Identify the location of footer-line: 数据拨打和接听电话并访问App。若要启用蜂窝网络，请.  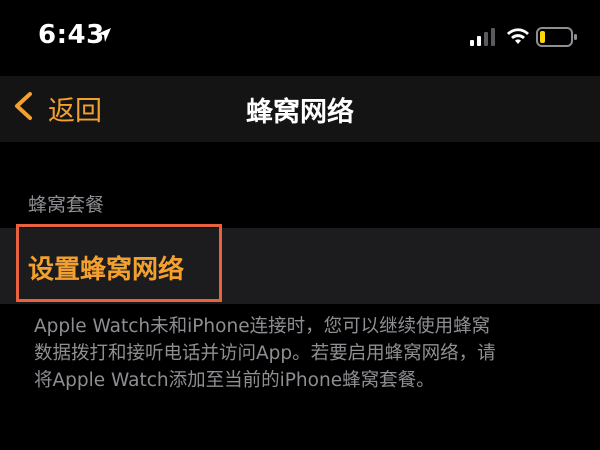
(265, 353).